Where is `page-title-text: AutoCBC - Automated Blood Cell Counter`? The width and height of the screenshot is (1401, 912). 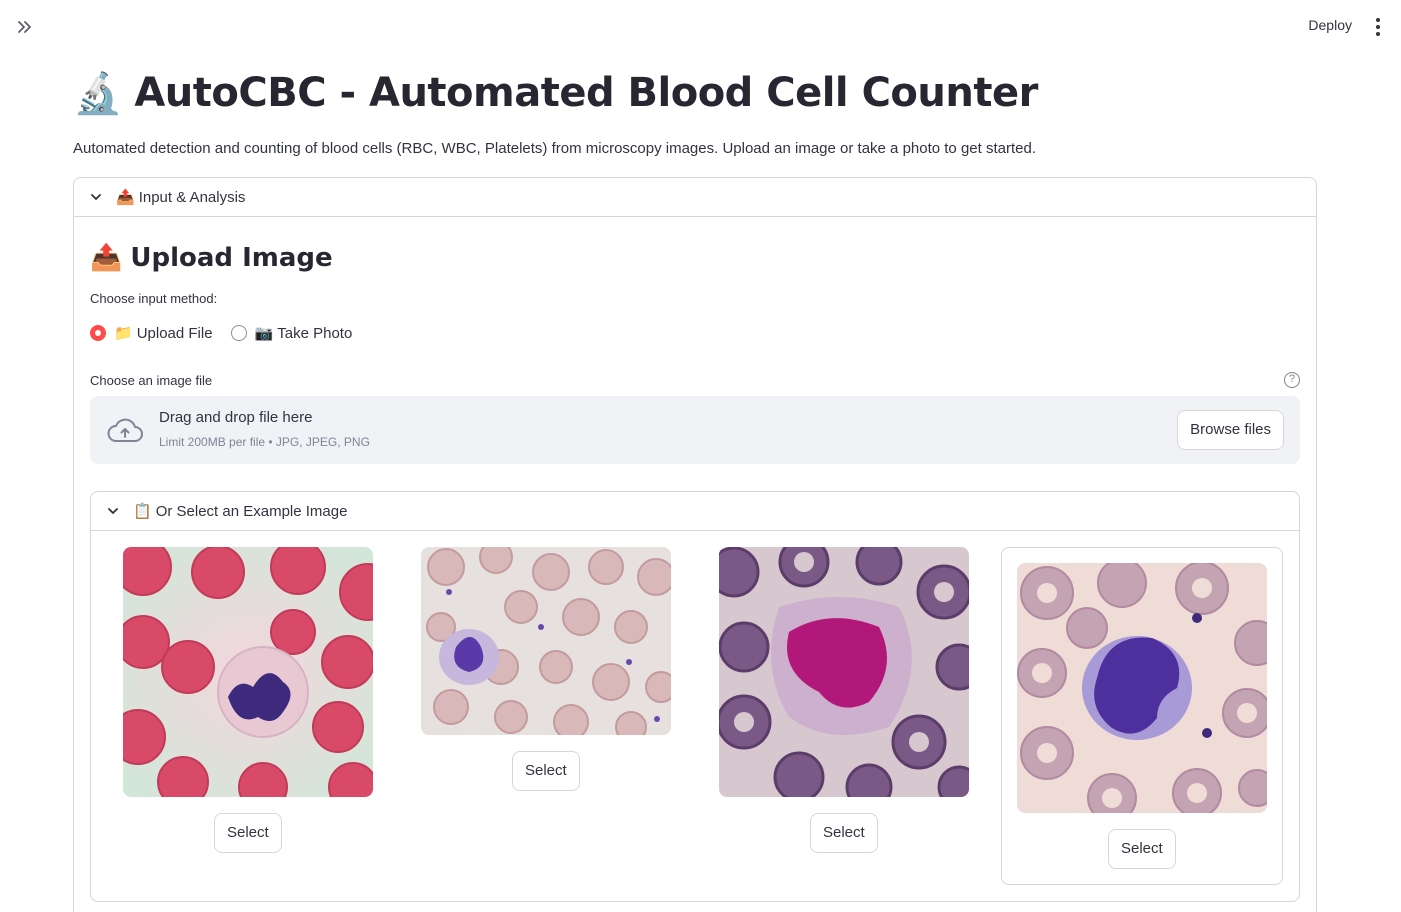
page-title-text: AutoCBC - Automated Blood Cell Counter is located at coordinates (586, 93).